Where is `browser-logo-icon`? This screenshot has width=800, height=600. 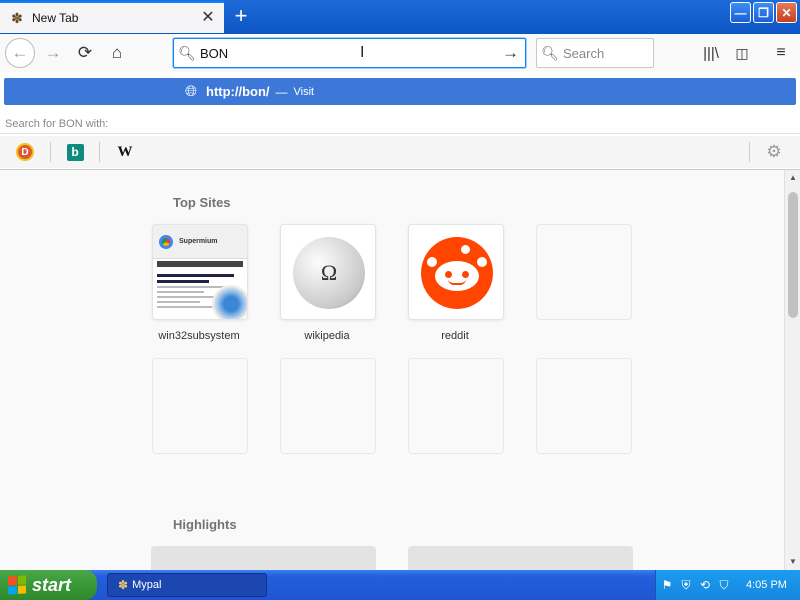
browser-logo-icon is located at coordinates (229, 302).